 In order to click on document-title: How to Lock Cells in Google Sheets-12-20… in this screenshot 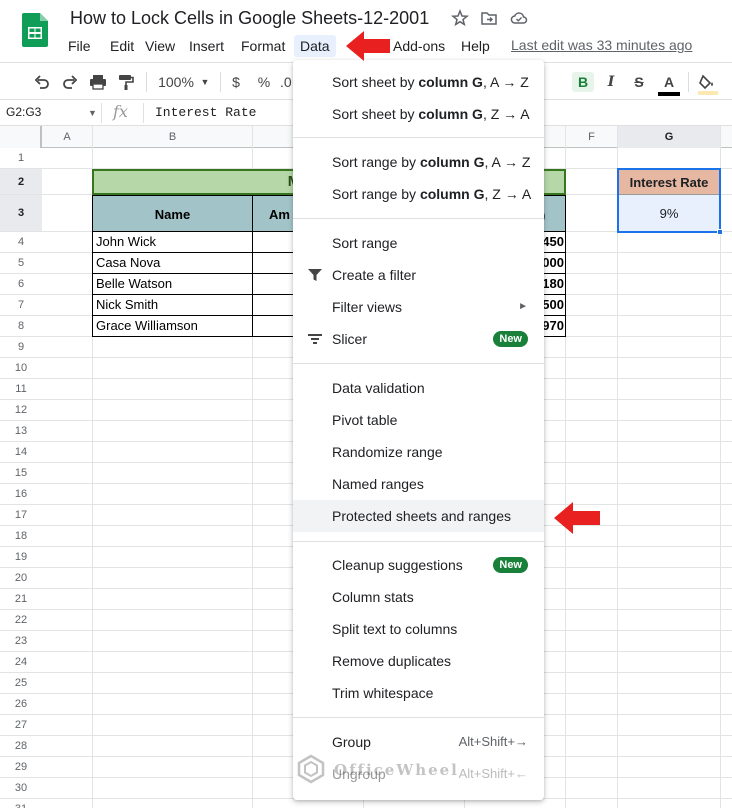, I will do `click(249, 18)`.